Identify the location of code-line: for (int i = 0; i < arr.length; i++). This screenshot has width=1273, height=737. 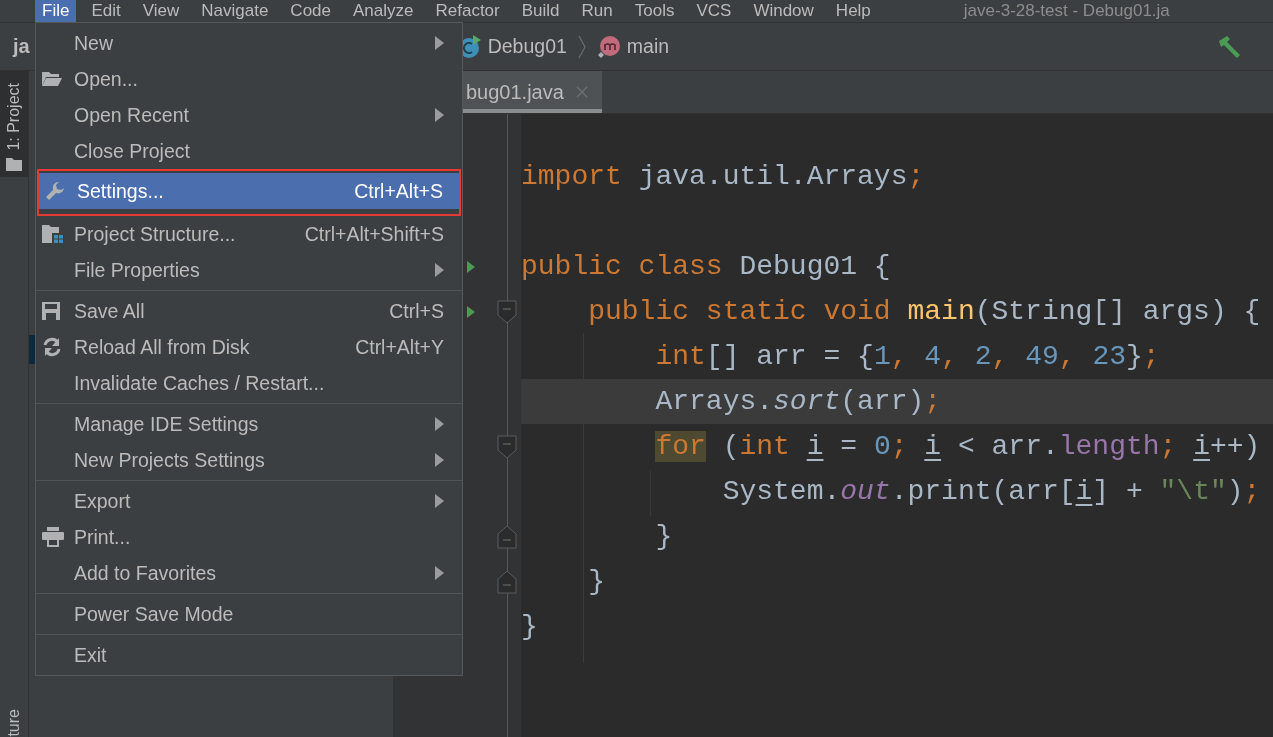
(957, 446).